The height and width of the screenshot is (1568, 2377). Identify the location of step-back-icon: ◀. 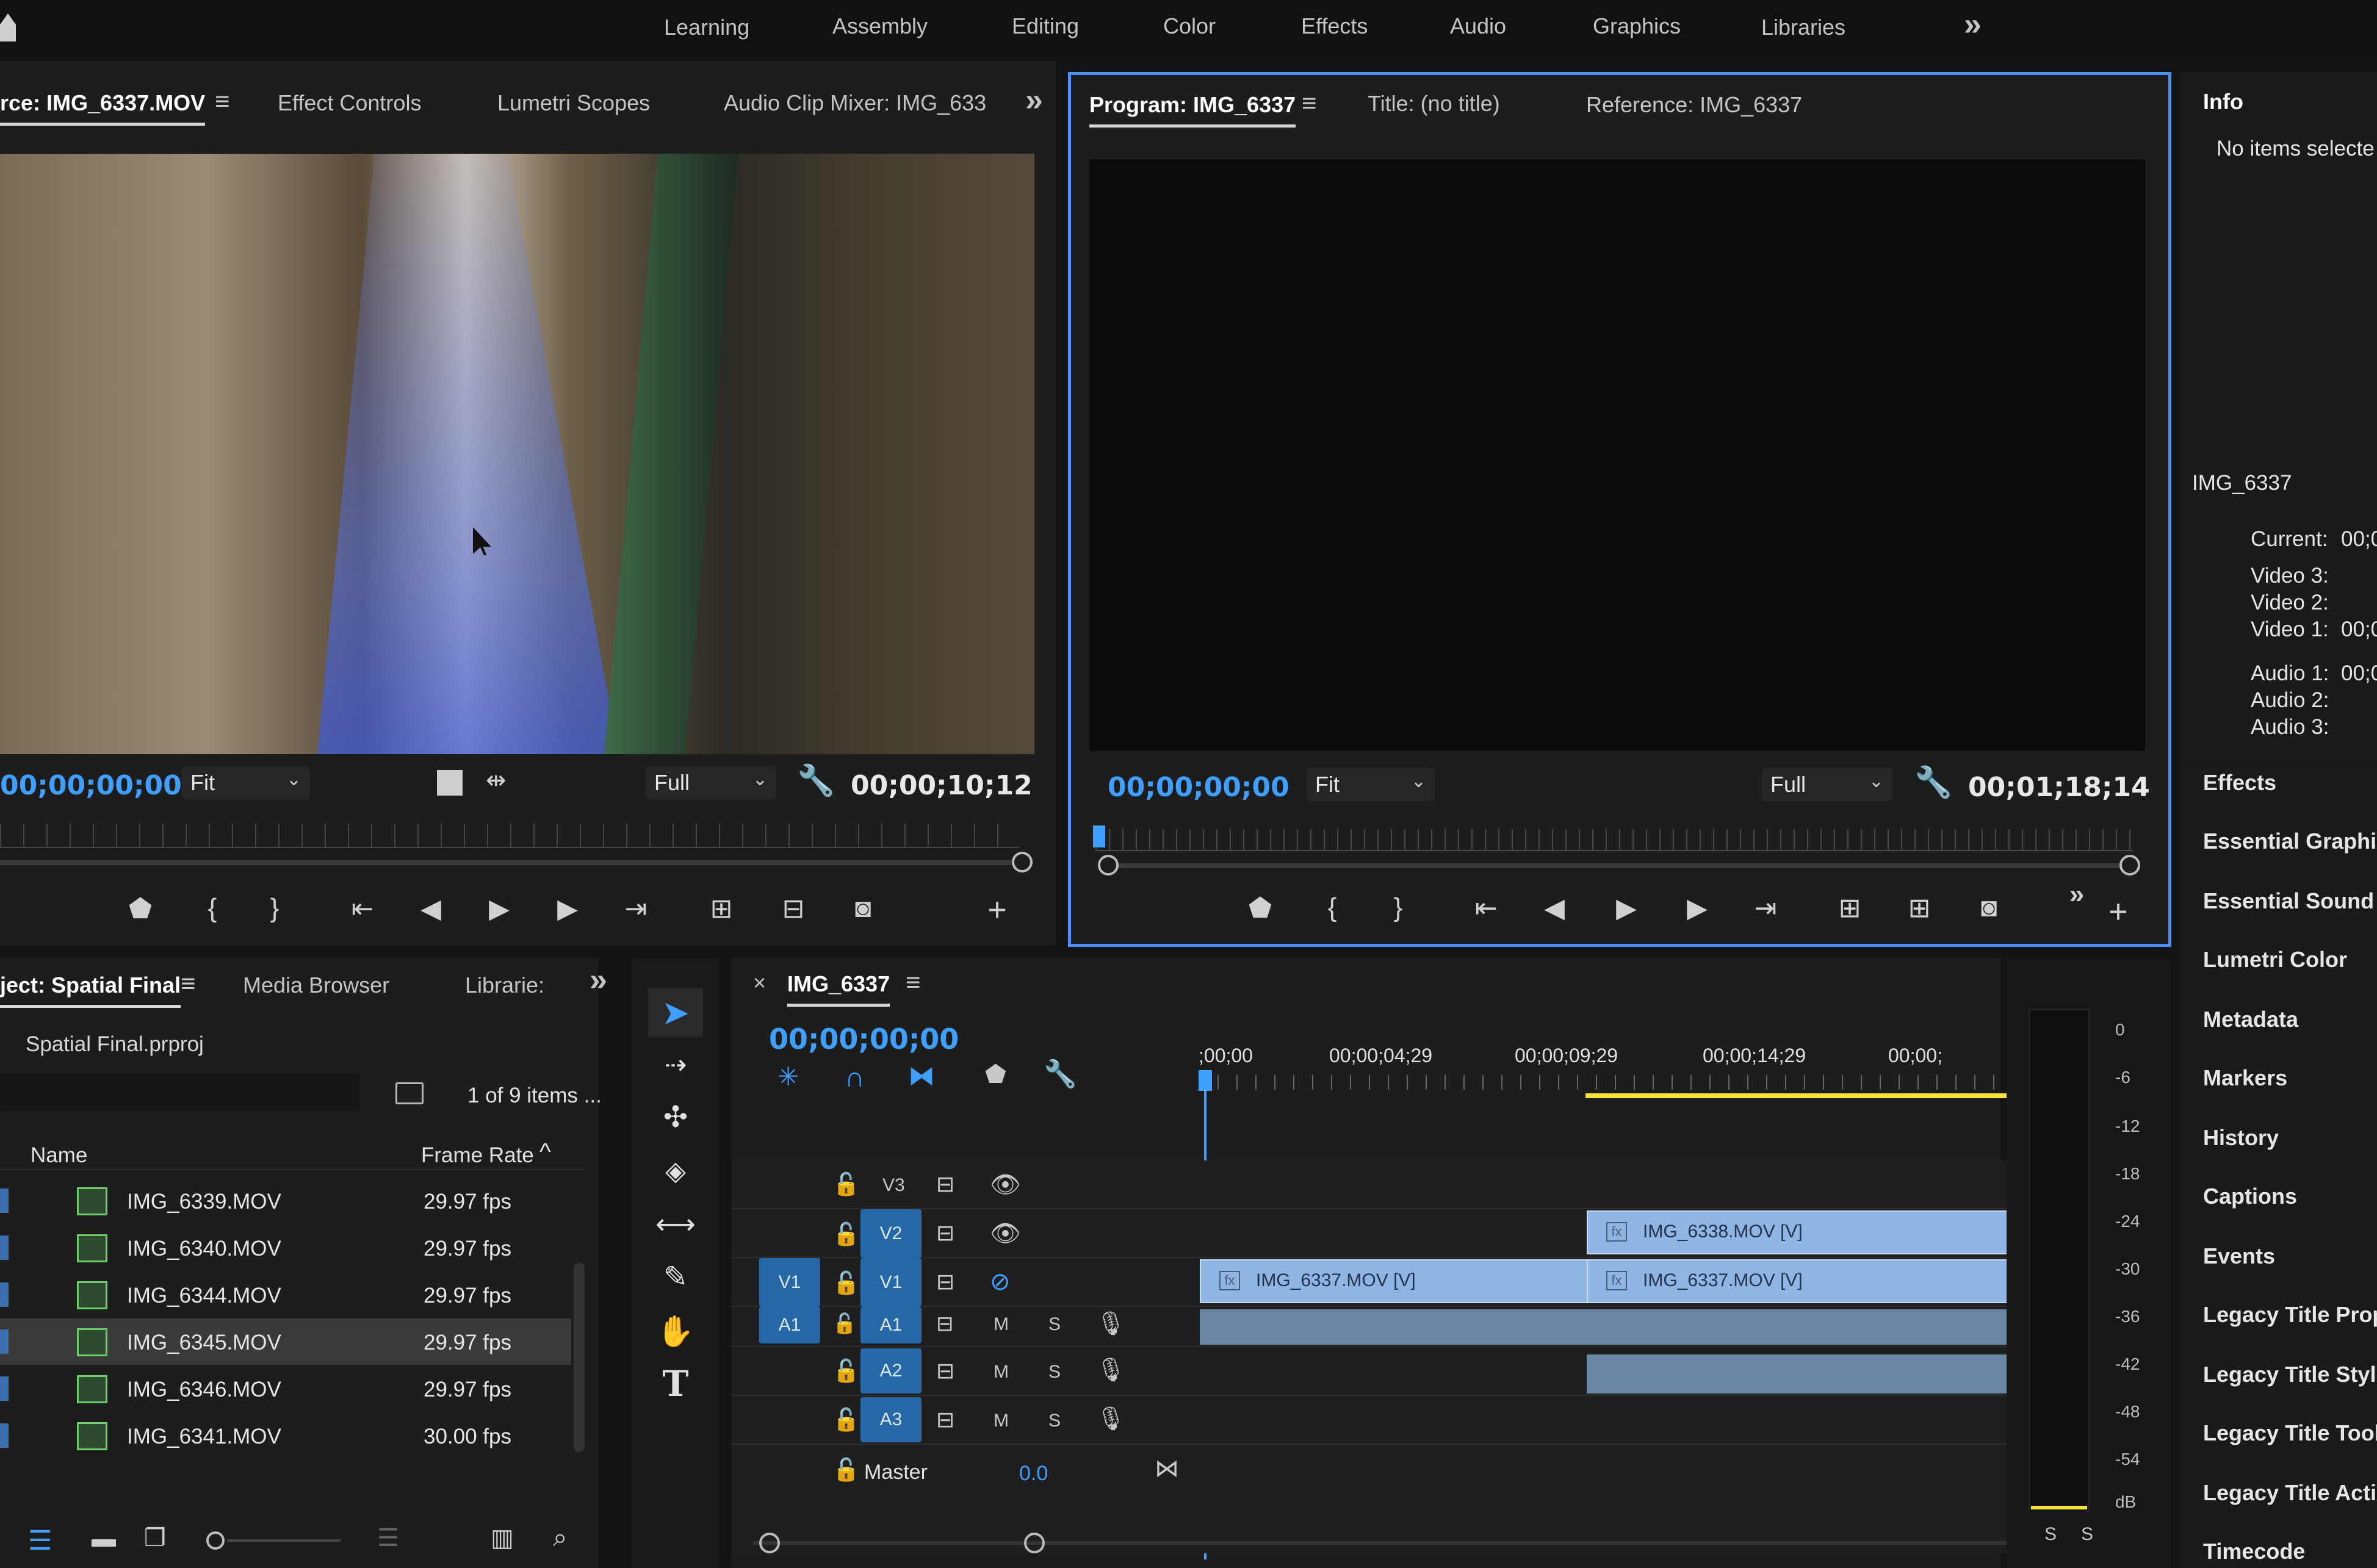
(431, 908).